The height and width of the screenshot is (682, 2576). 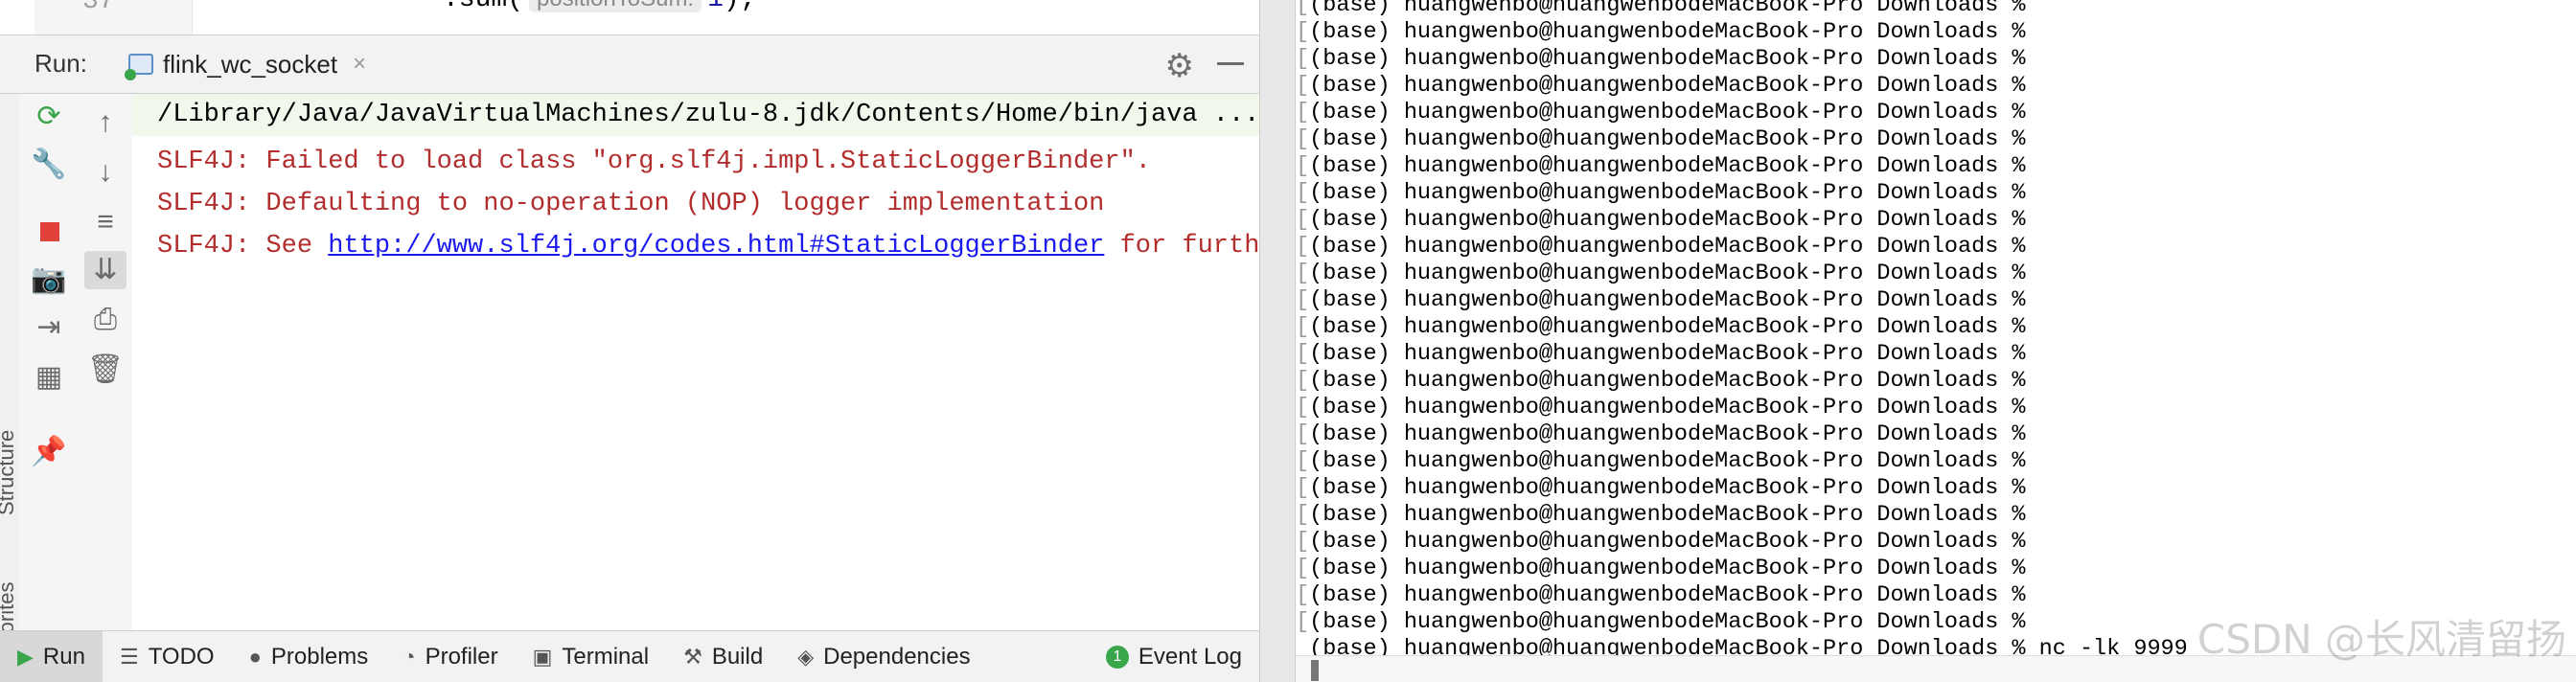 What do you see at coordinates (715, 7) in the screenshot?
I see `code-arg: 1` at bounding box center [715, 7].